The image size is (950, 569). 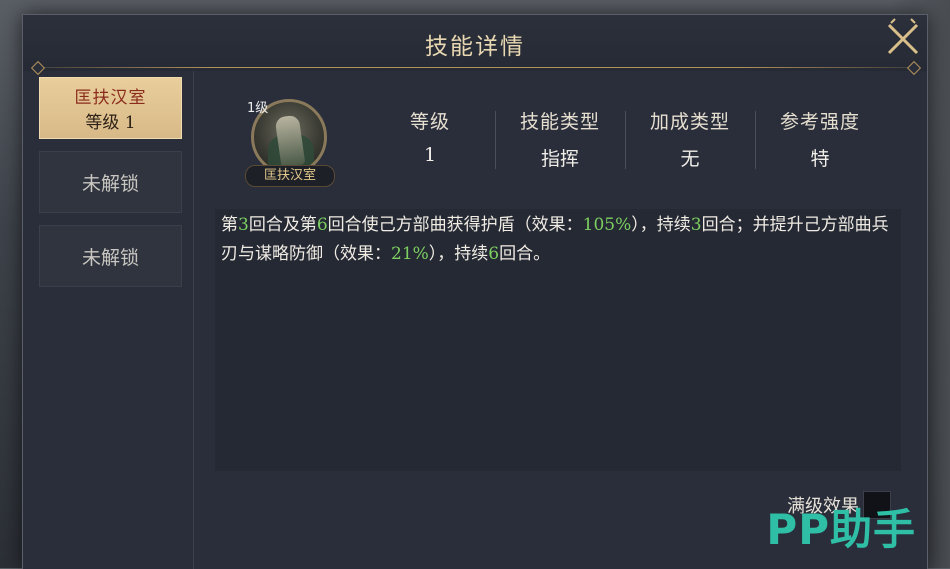 I want to click on desc-text: 回合使己方部曲获得护盾（效果：, so click(x=455, y=225).